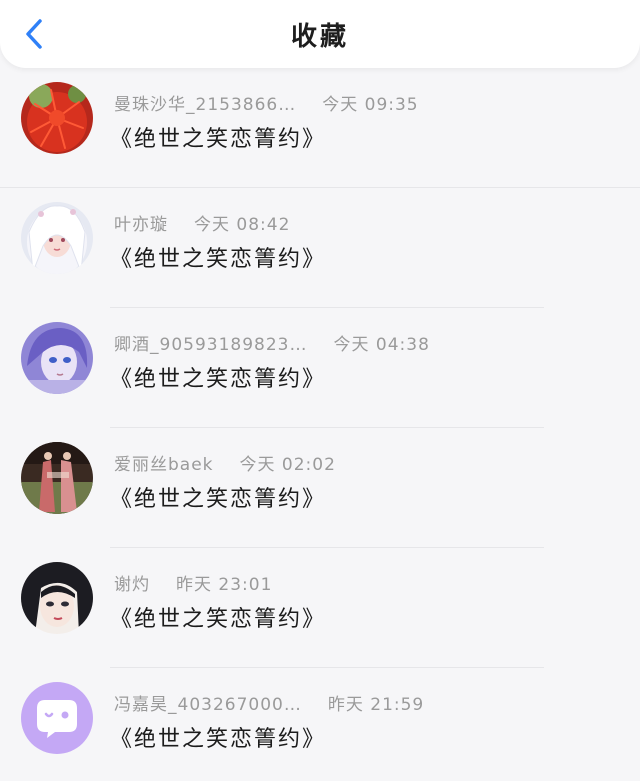 This screenshot has width=640, height=781. Describe the element at coordinates (287, 465) in the screenshot. I see `timestamp: 今天 02:02` at that location.